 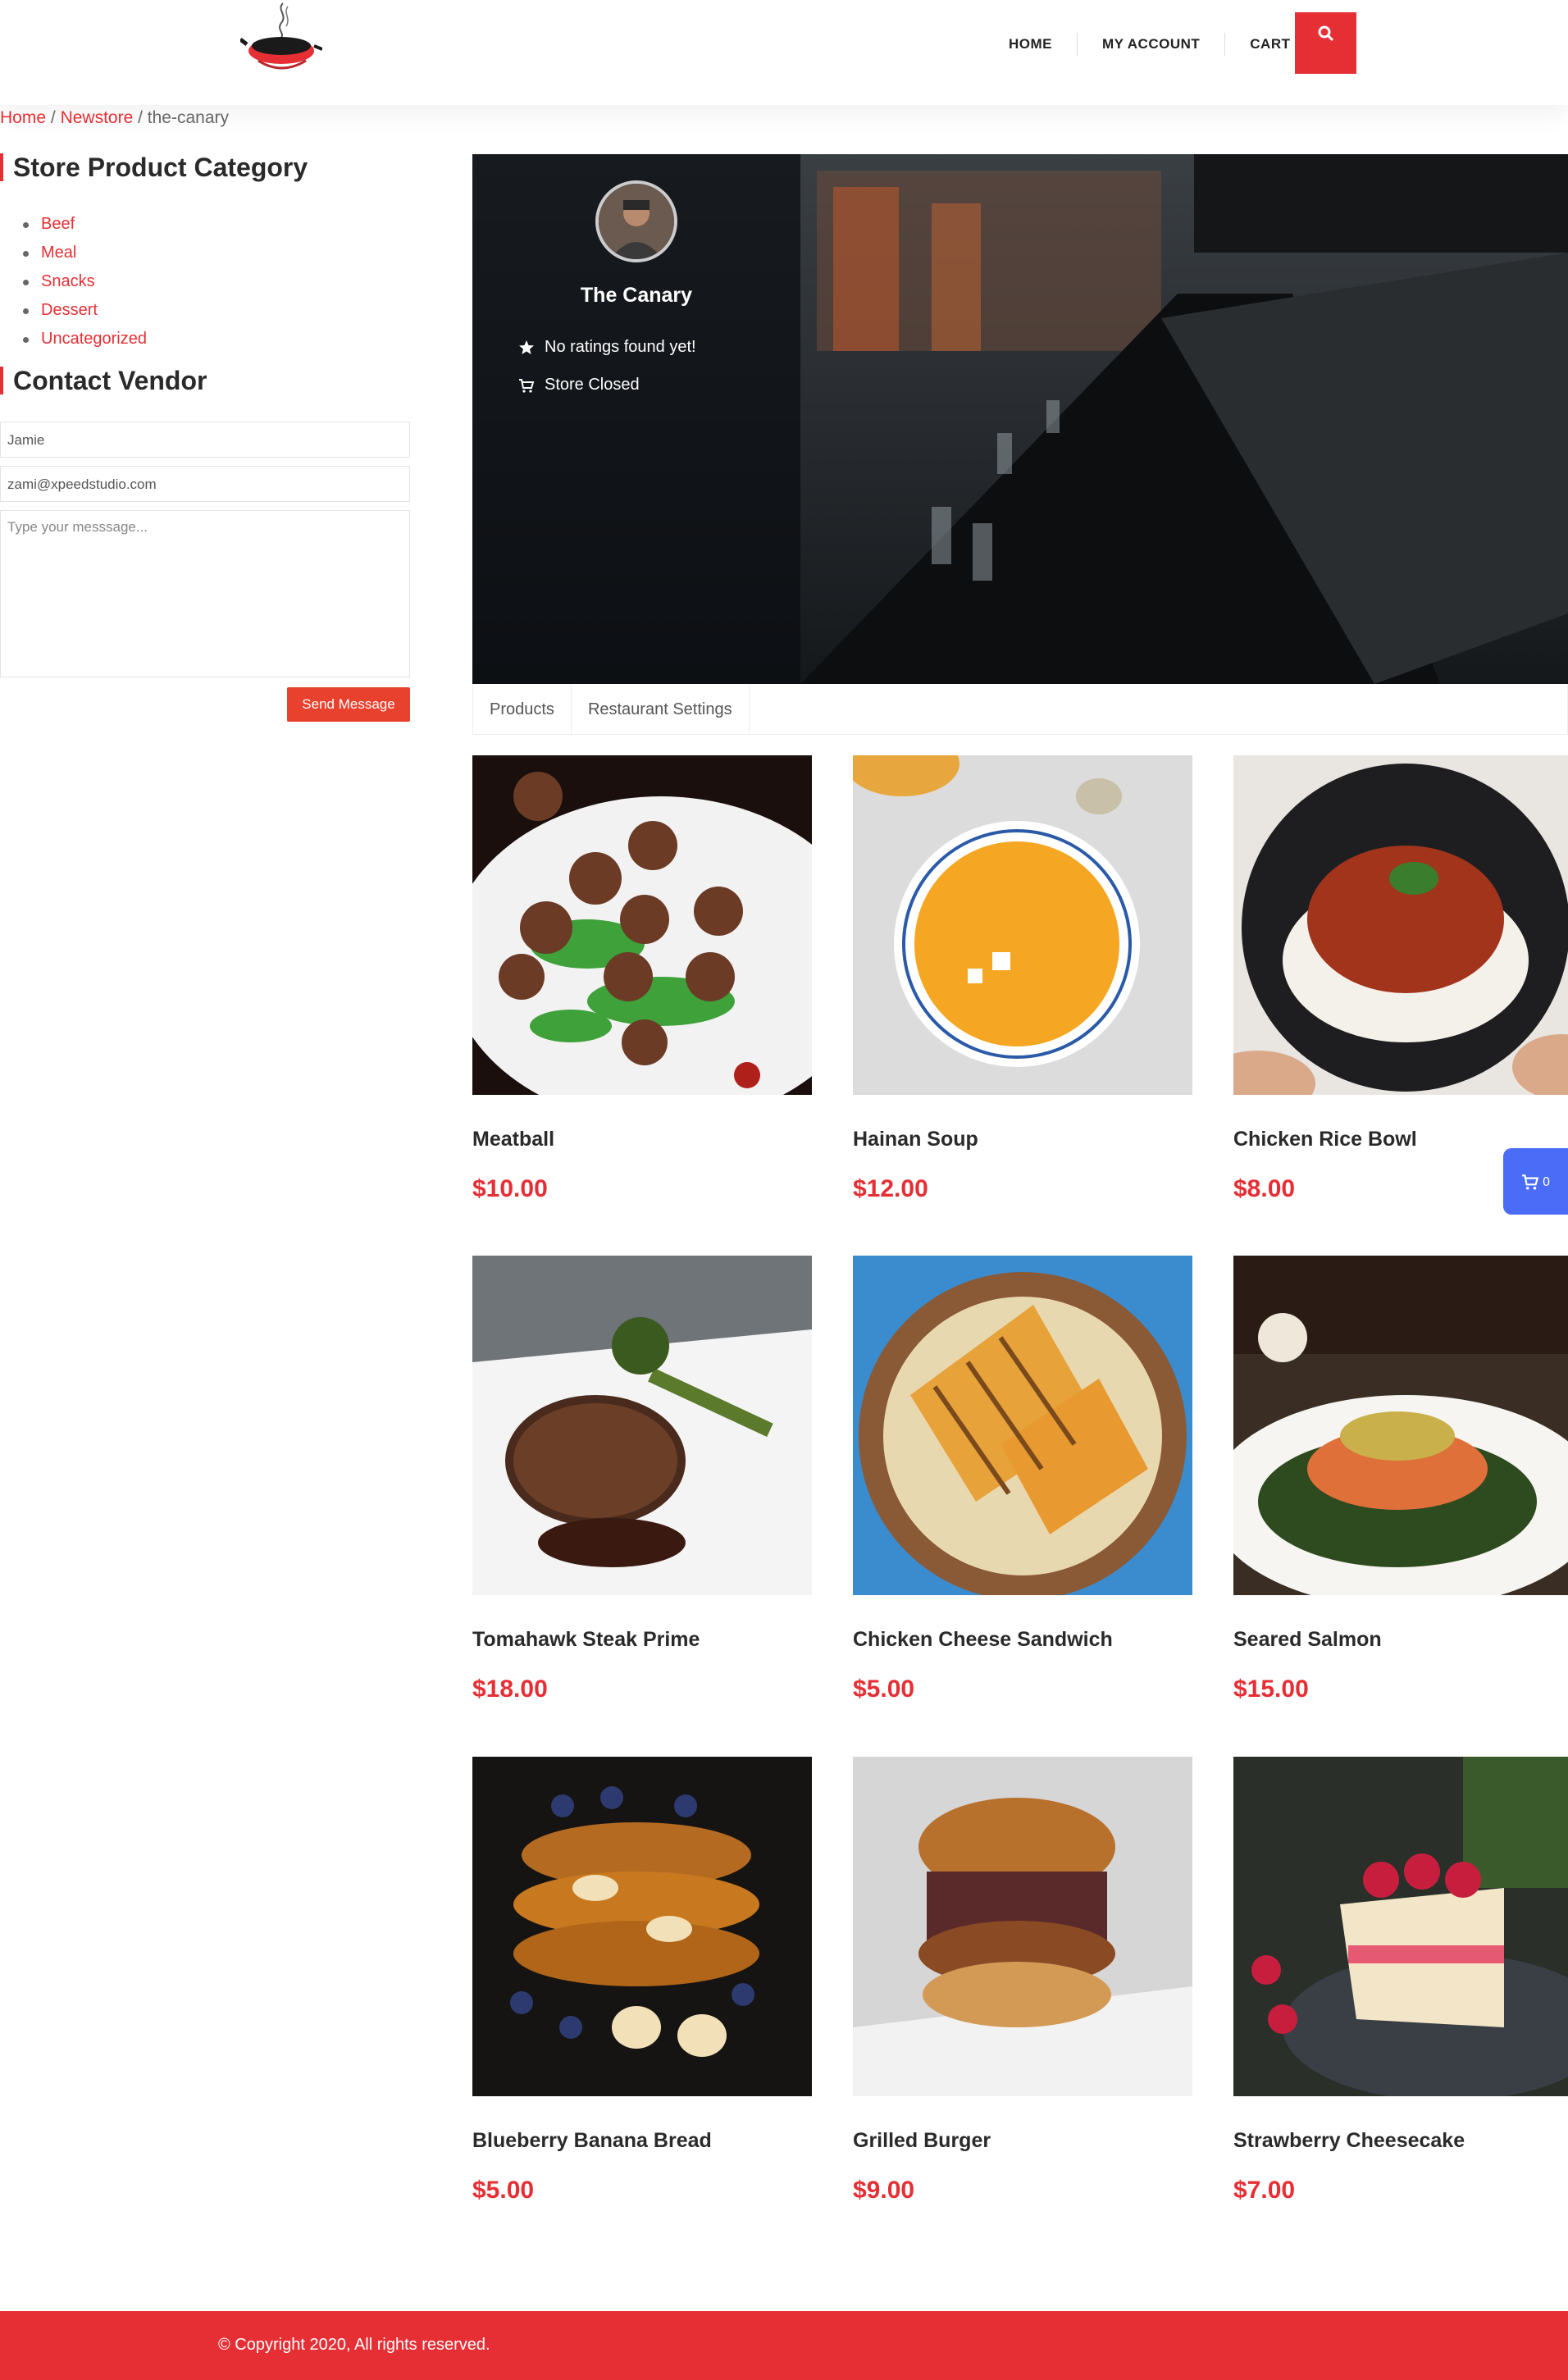 I want to click on category-link-meal: Meal, so click(x=85, y=253).